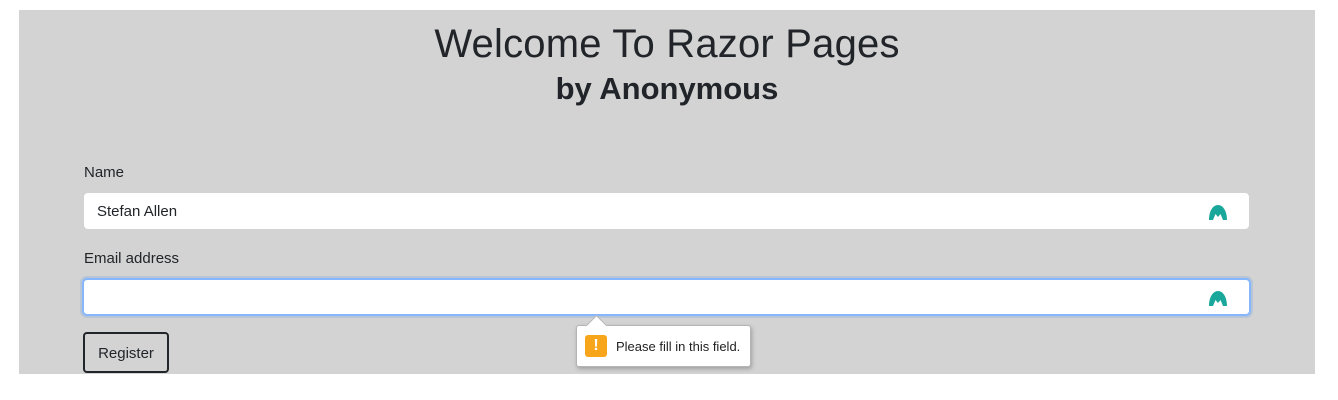  Describe the element at coordinates (666, 297) in the screenshot. I see `email-field` at that location.